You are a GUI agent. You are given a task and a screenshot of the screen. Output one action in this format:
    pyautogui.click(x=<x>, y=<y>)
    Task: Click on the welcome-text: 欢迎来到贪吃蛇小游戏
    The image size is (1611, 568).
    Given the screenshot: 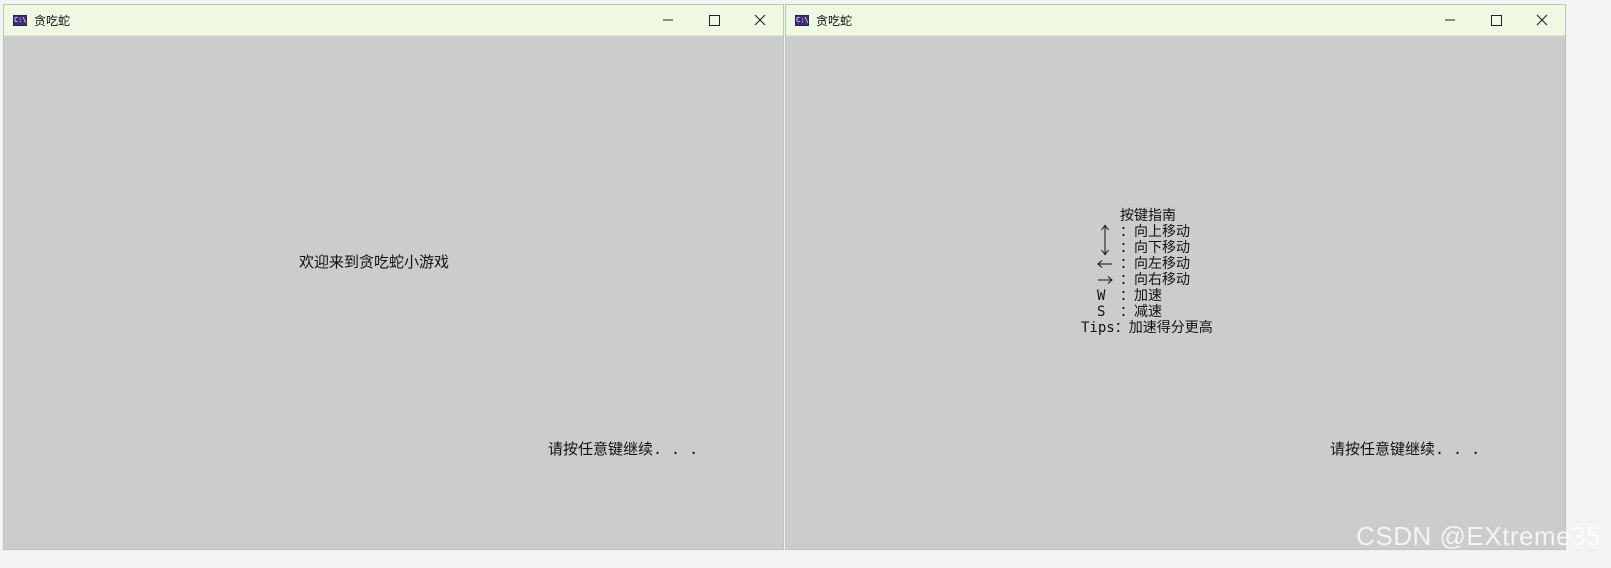 What is the action you would take?
    pyautogui.click(x=374, y=262)
    